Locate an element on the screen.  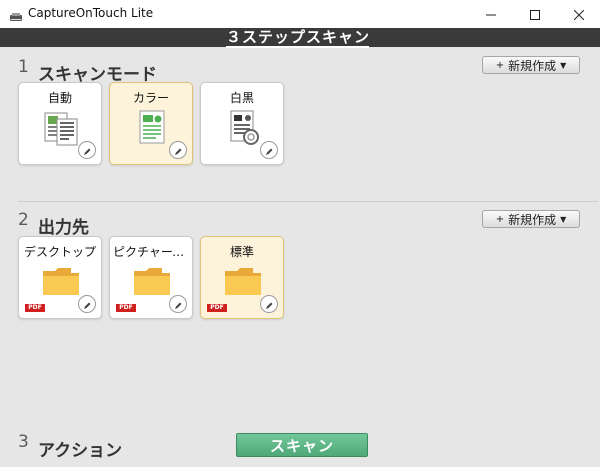
section-1-number: 1 is located at coordinates (23, 67).